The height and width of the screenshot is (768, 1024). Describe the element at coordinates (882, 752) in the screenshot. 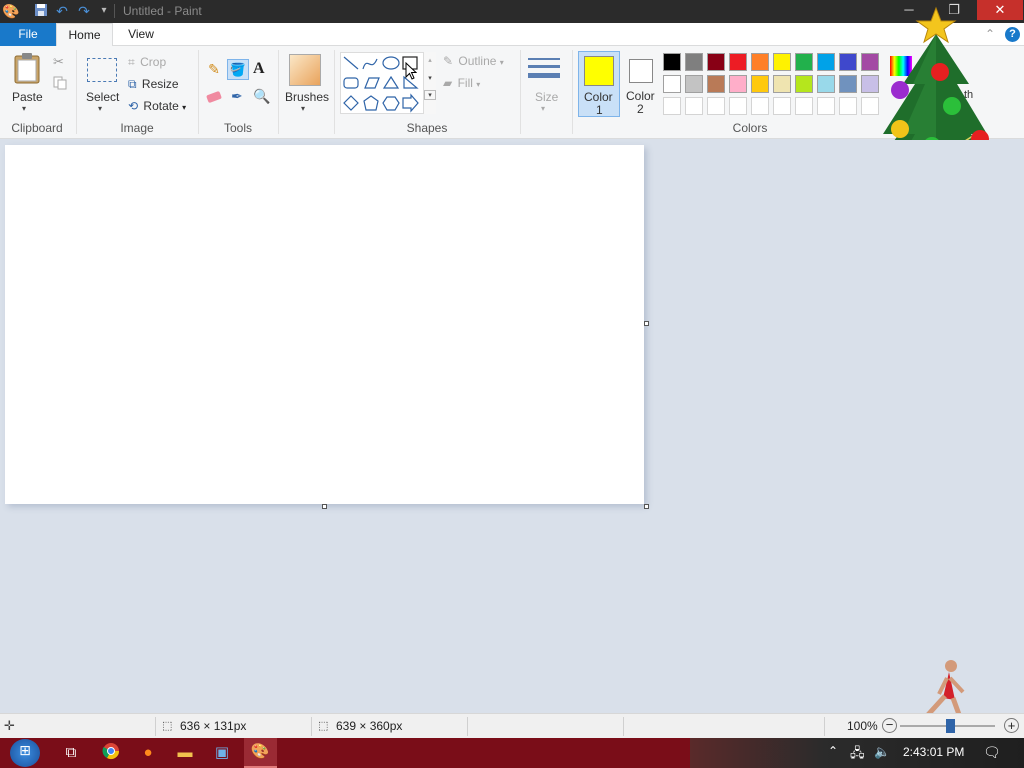

I see `volume-icon: 🔈` at that location.